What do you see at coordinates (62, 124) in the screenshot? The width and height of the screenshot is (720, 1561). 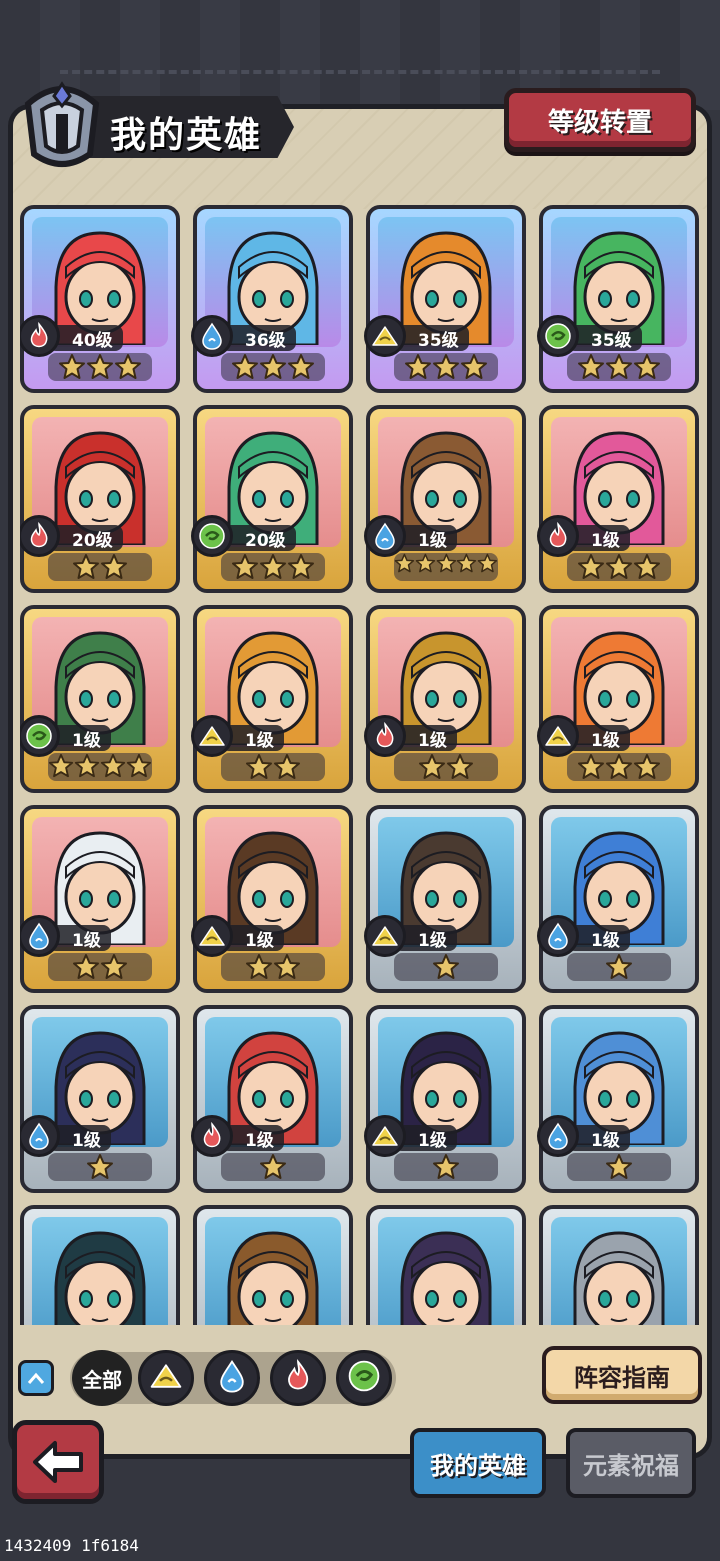 I see `helmet-emblem-icon` at bounding box center [62, 124].